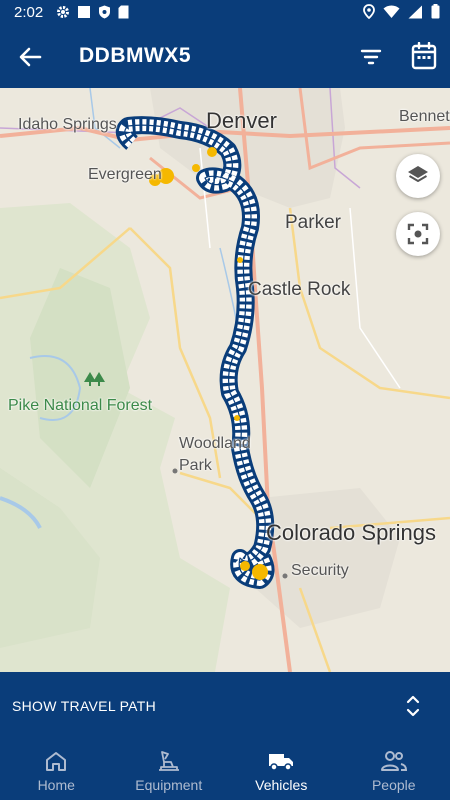 The height and width of the screenshot is (800, 450). I want to click on nav-people: People, so click(394, 769).